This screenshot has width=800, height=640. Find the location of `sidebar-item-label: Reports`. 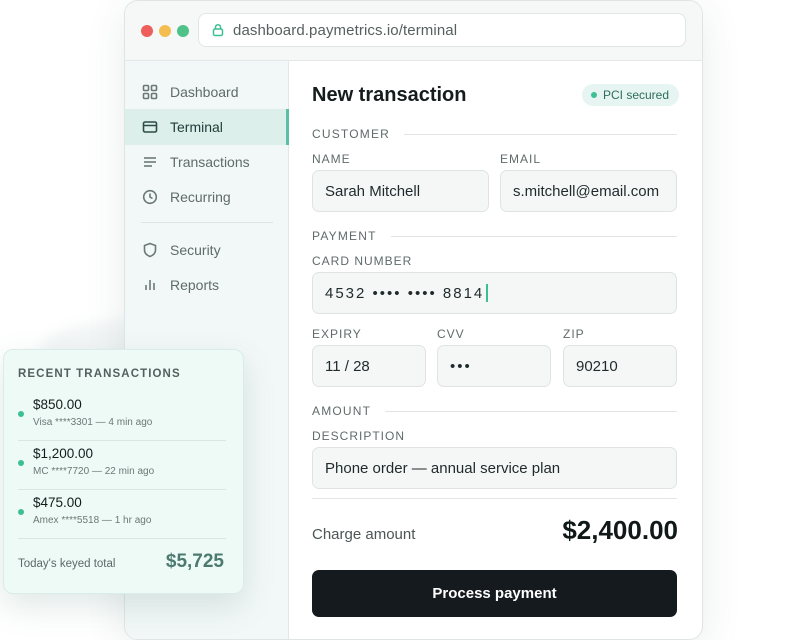

sidebar-item-label: Reports is located at coordinates (195, 285).